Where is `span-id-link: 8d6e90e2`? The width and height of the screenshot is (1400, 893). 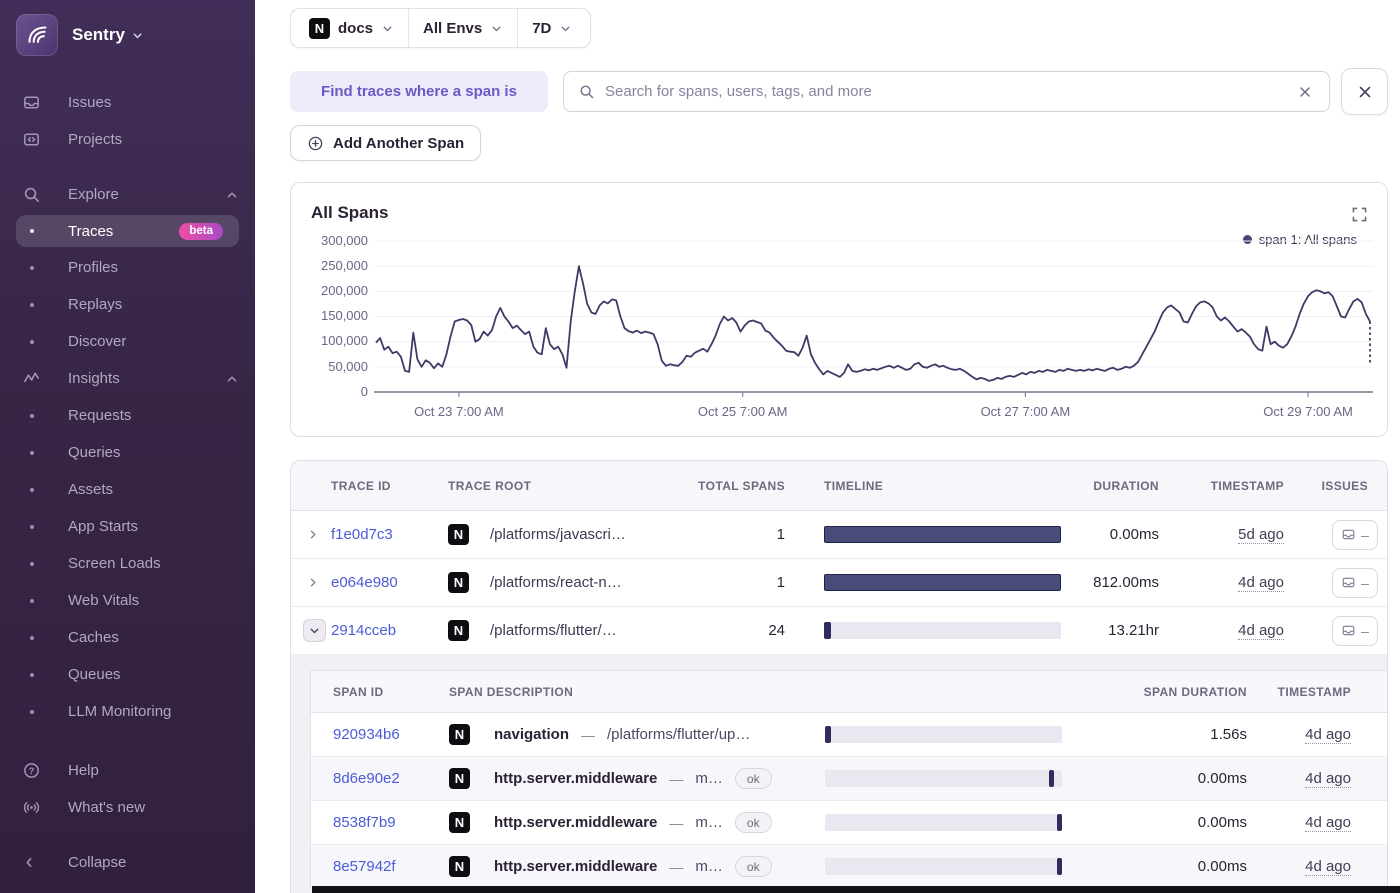
span-id-link: 8d6e90e2 is located at coordinates (366, 778).